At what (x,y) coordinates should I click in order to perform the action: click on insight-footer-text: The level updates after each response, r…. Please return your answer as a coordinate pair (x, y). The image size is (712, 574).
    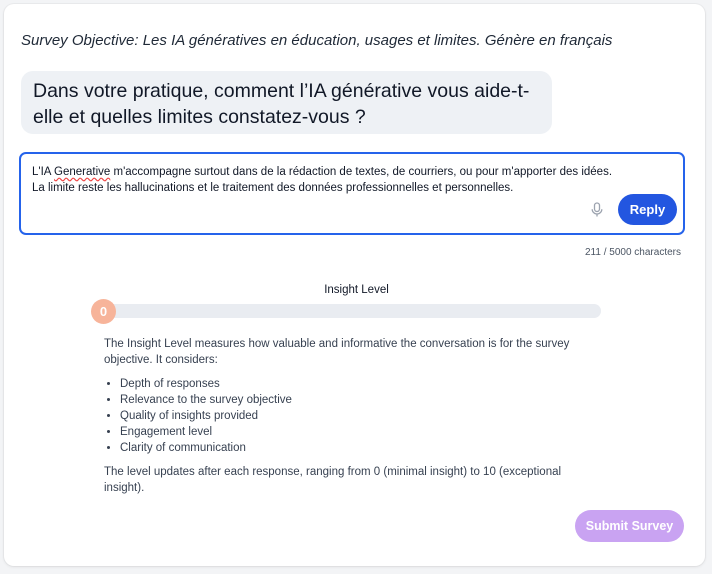
    Looking at the image, I should click on (333, 480).